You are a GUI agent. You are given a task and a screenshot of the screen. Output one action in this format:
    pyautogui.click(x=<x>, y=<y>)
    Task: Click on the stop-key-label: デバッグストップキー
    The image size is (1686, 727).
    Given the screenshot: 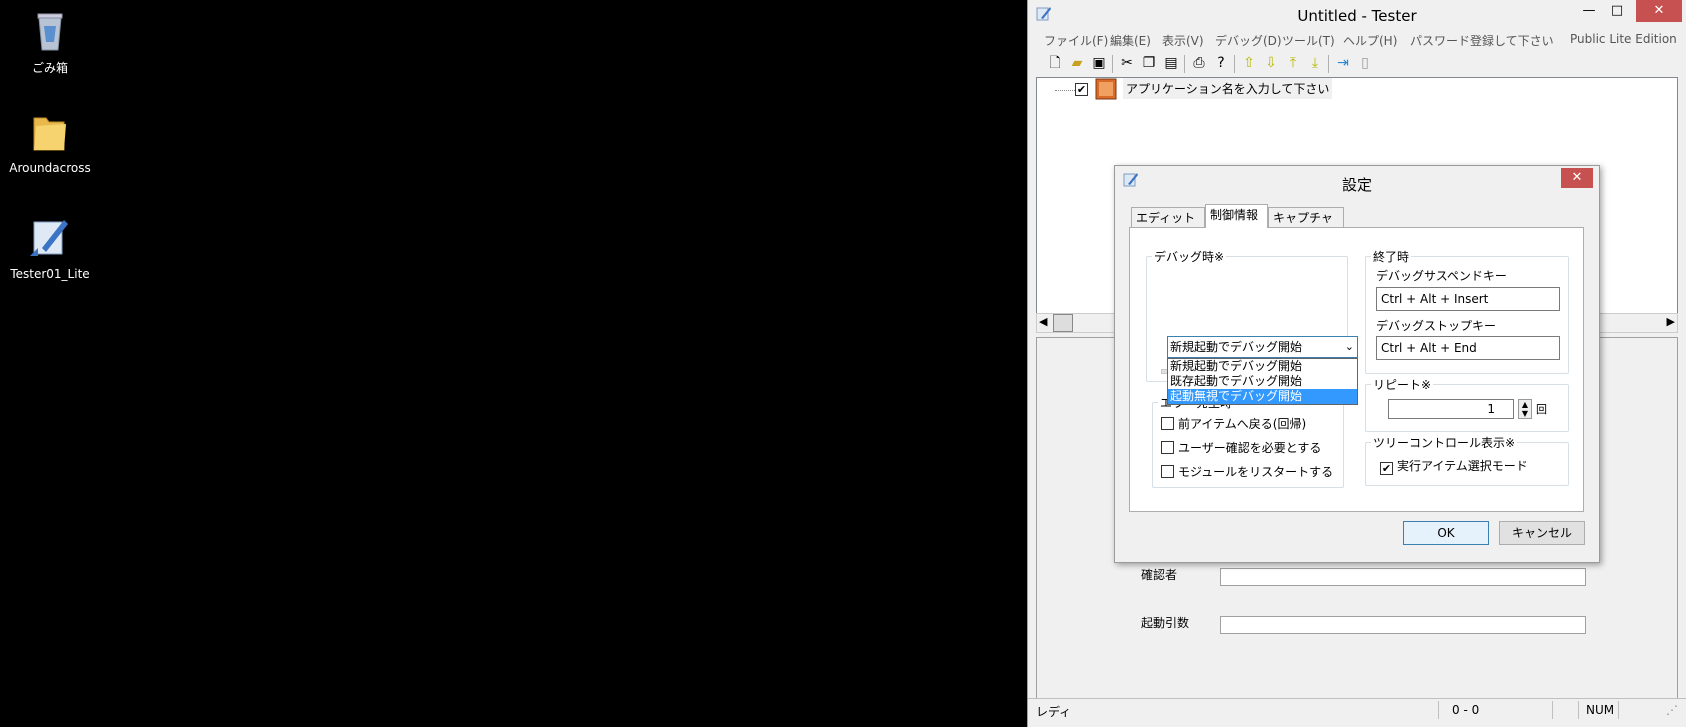 What is the action you would take?
    pyautogui.click(x=1436, y=326)
    